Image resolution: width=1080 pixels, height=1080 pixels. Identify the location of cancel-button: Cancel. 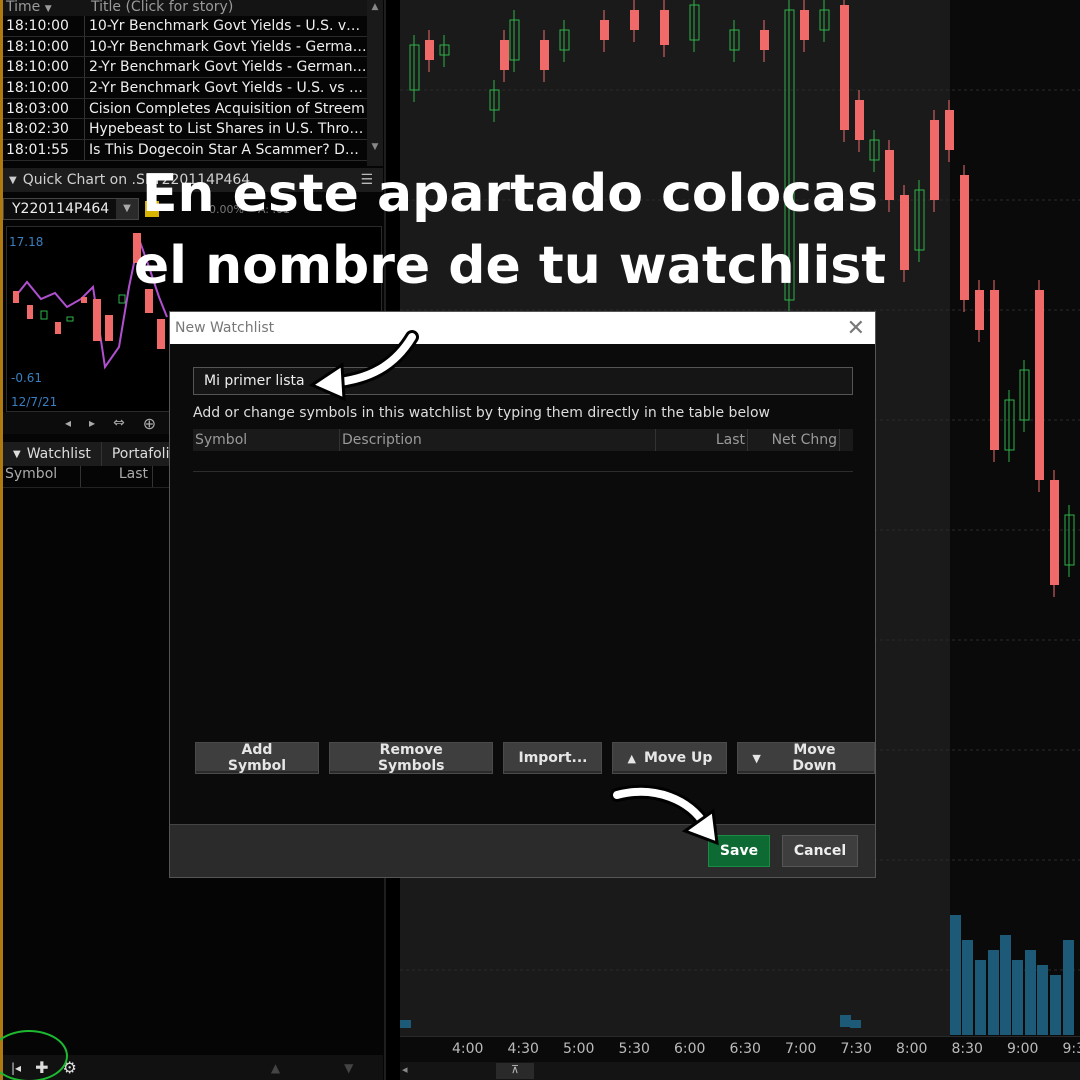
(820, 851).